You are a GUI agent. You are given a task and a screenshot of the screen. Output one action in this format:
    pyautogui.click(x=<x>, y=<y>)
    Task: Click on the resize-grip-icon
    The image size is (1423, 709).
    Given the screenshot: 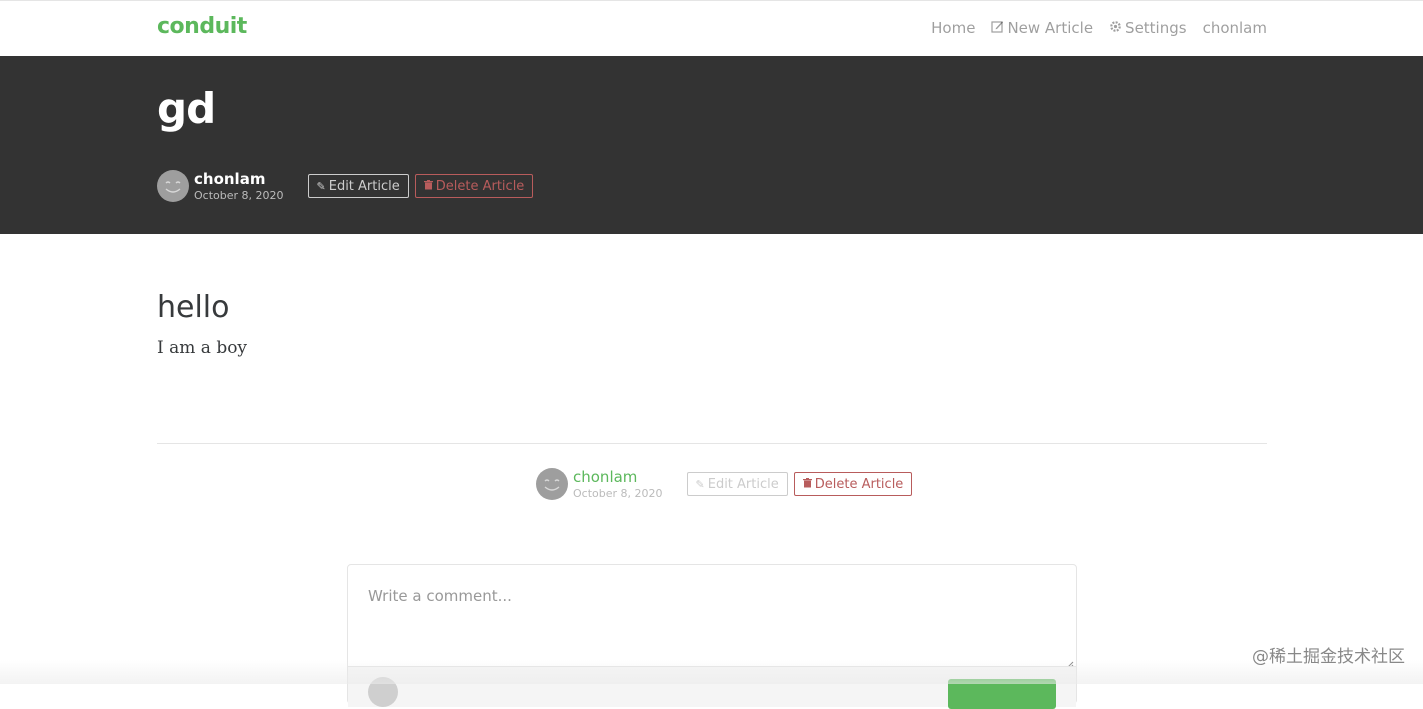 What is the action you would take?
    pyautogui.click(x=1069, y=662)
    